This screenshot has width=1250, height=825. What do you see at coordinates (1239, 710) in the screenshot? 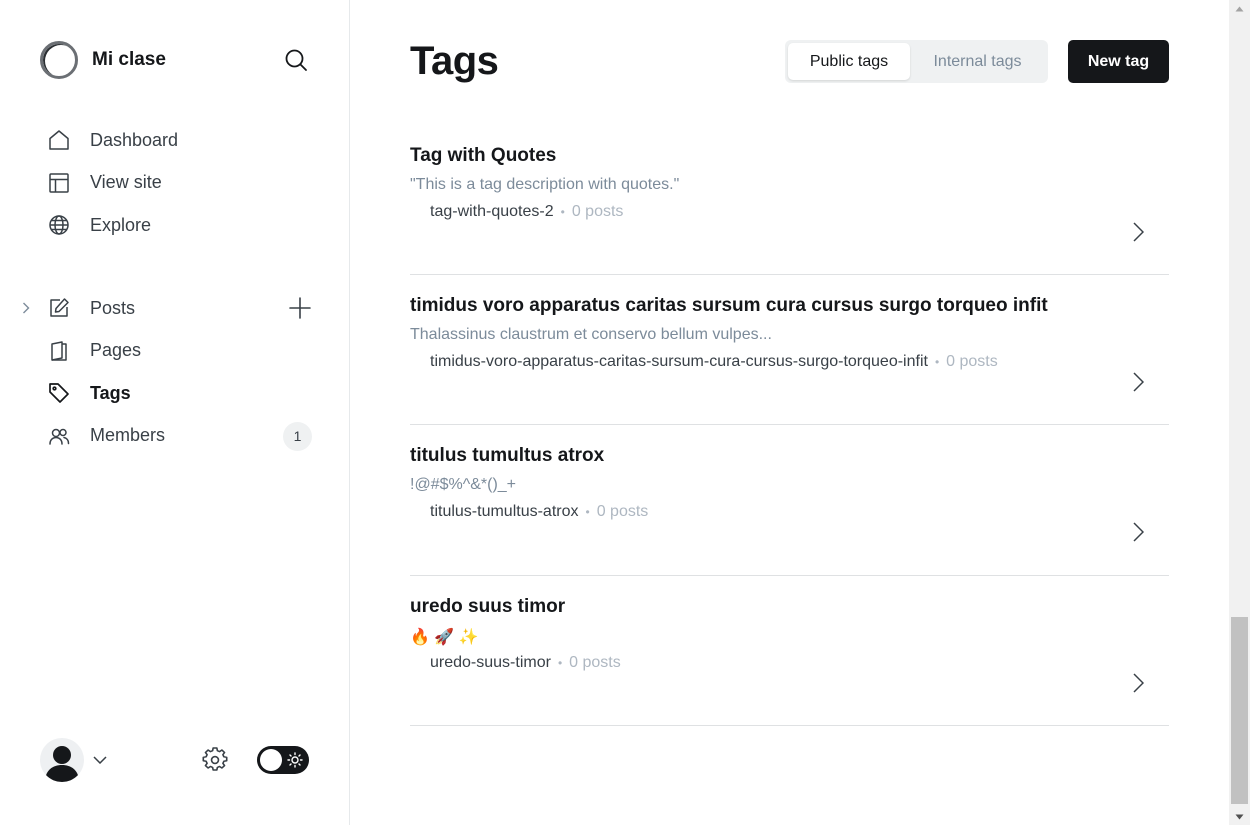
I see `scrollbar-thumb` at bounding box center [1239, 710].